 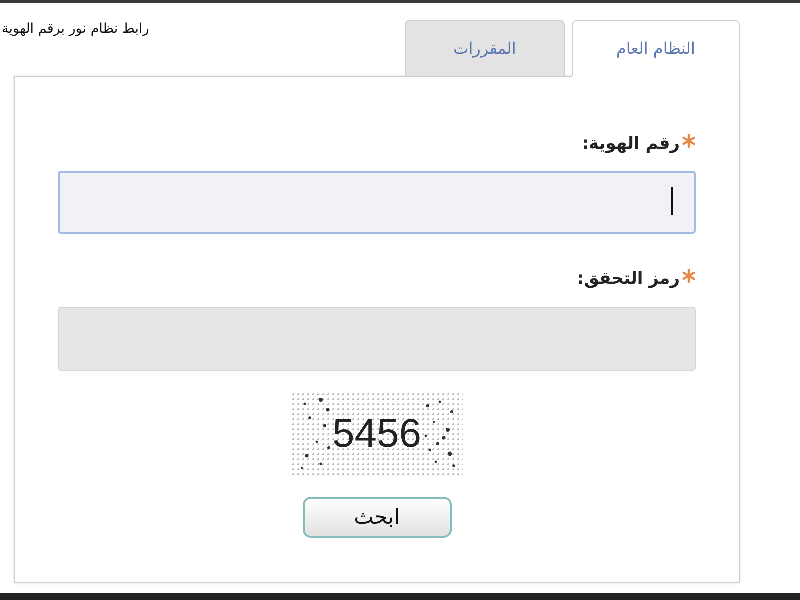 What do you see at coordinates (377, 339) in the screenshot?
I see `verification-code-field` at bounding box center [377, 339].